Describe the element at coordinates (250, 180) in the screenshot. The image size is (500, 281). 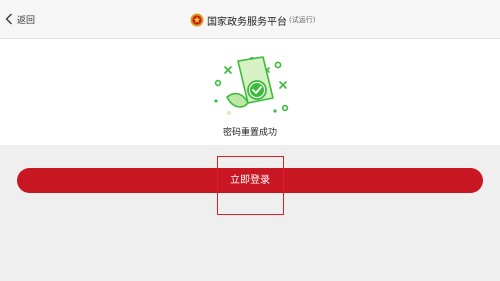
I see `login-now-button: 立即登录` at that location.